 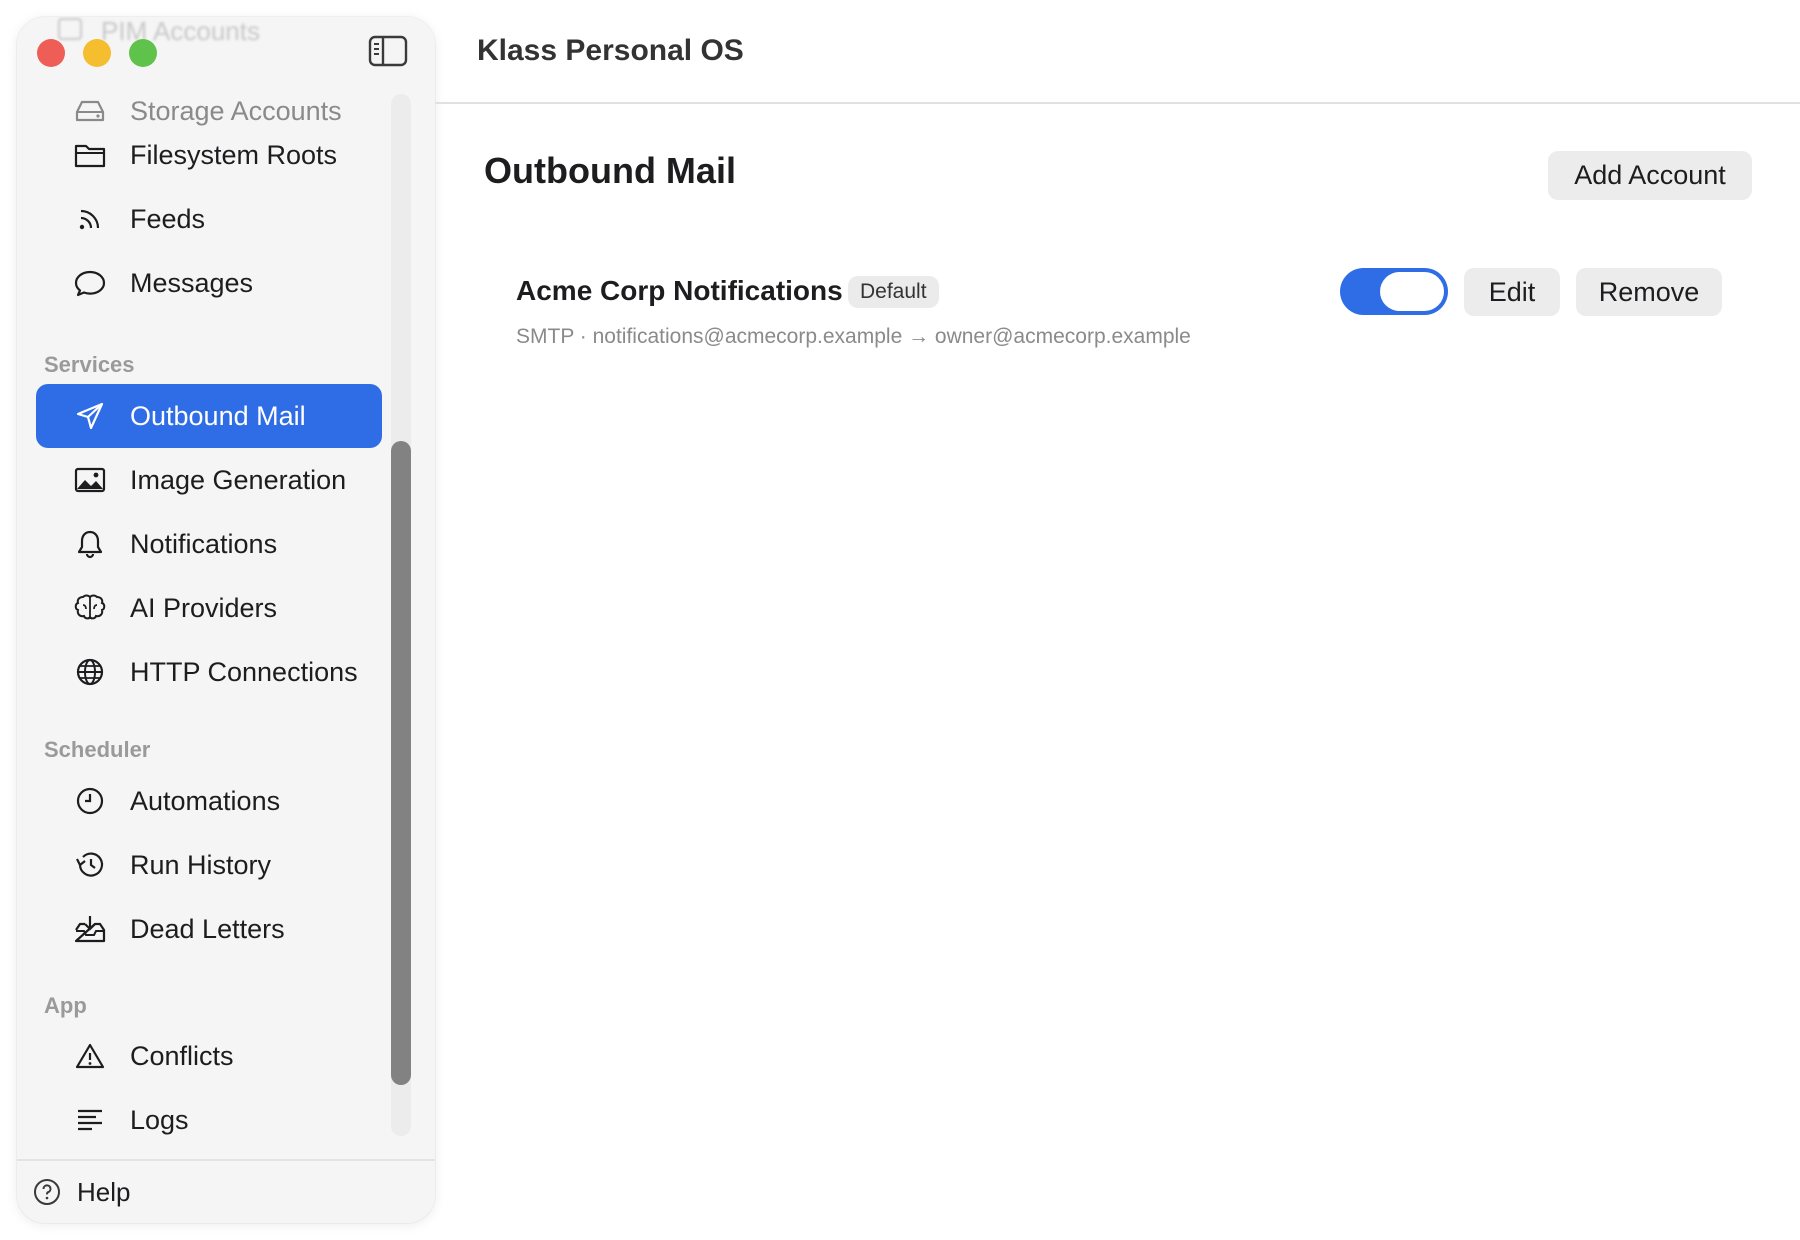 What do you see at coordinates (204, 607) in the screenshot?
I see `sidebar-item-label: AI Providers` at bounding box center [204, 607].